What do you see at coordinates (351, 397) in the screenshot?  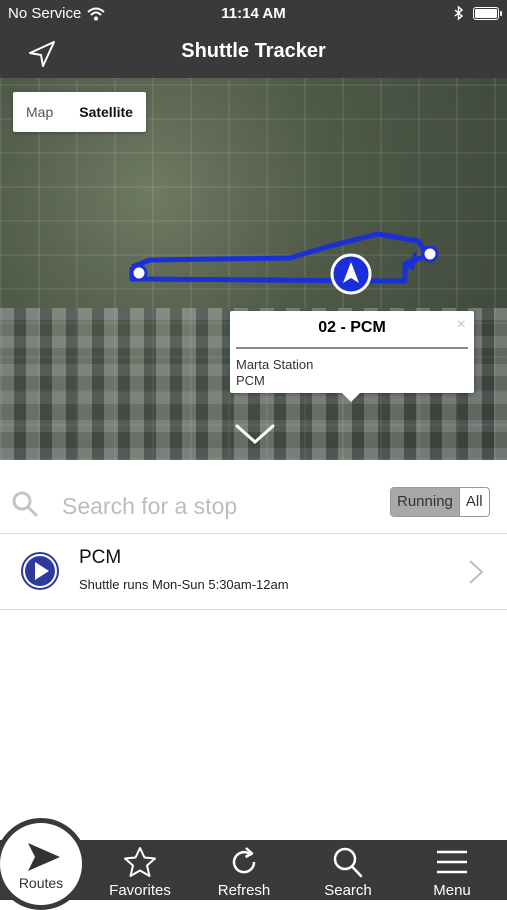 I see `popup-tail` at bounding box center [351, 397].